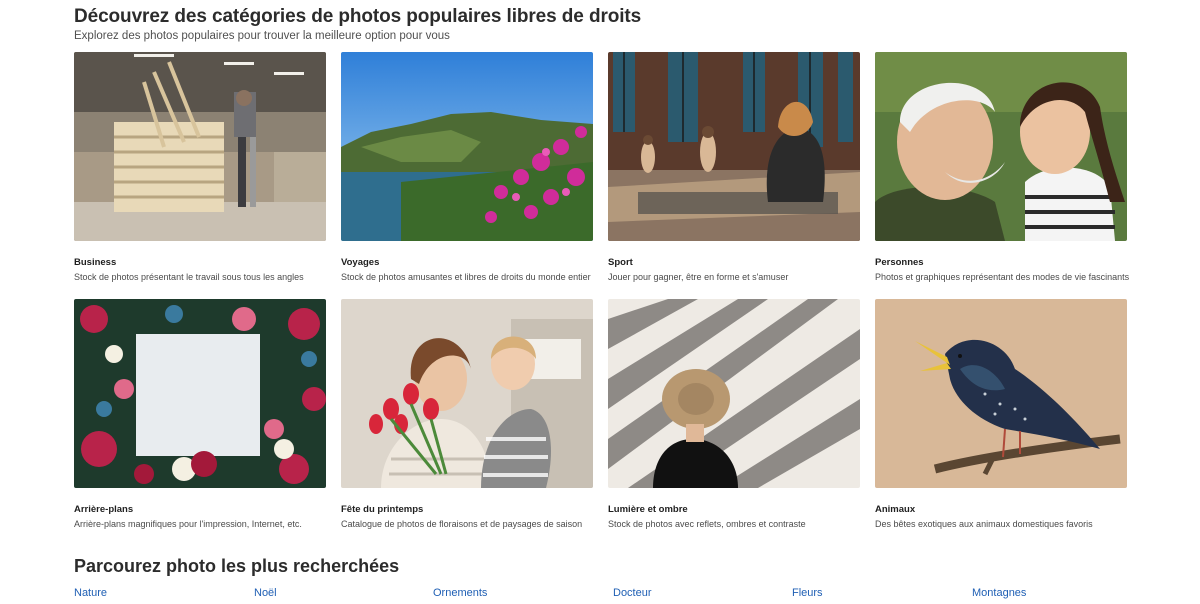  I want to click on category-name: Business, so click(200, 262).